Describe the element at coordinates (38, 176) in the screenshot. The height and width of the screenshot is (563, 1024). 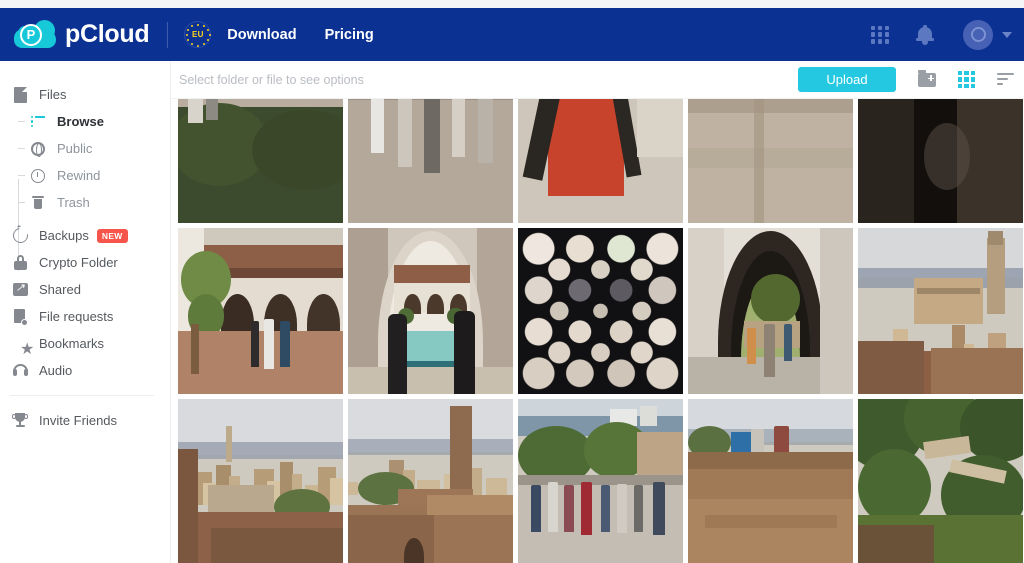
I see `clock-rewind-icon` at that location.